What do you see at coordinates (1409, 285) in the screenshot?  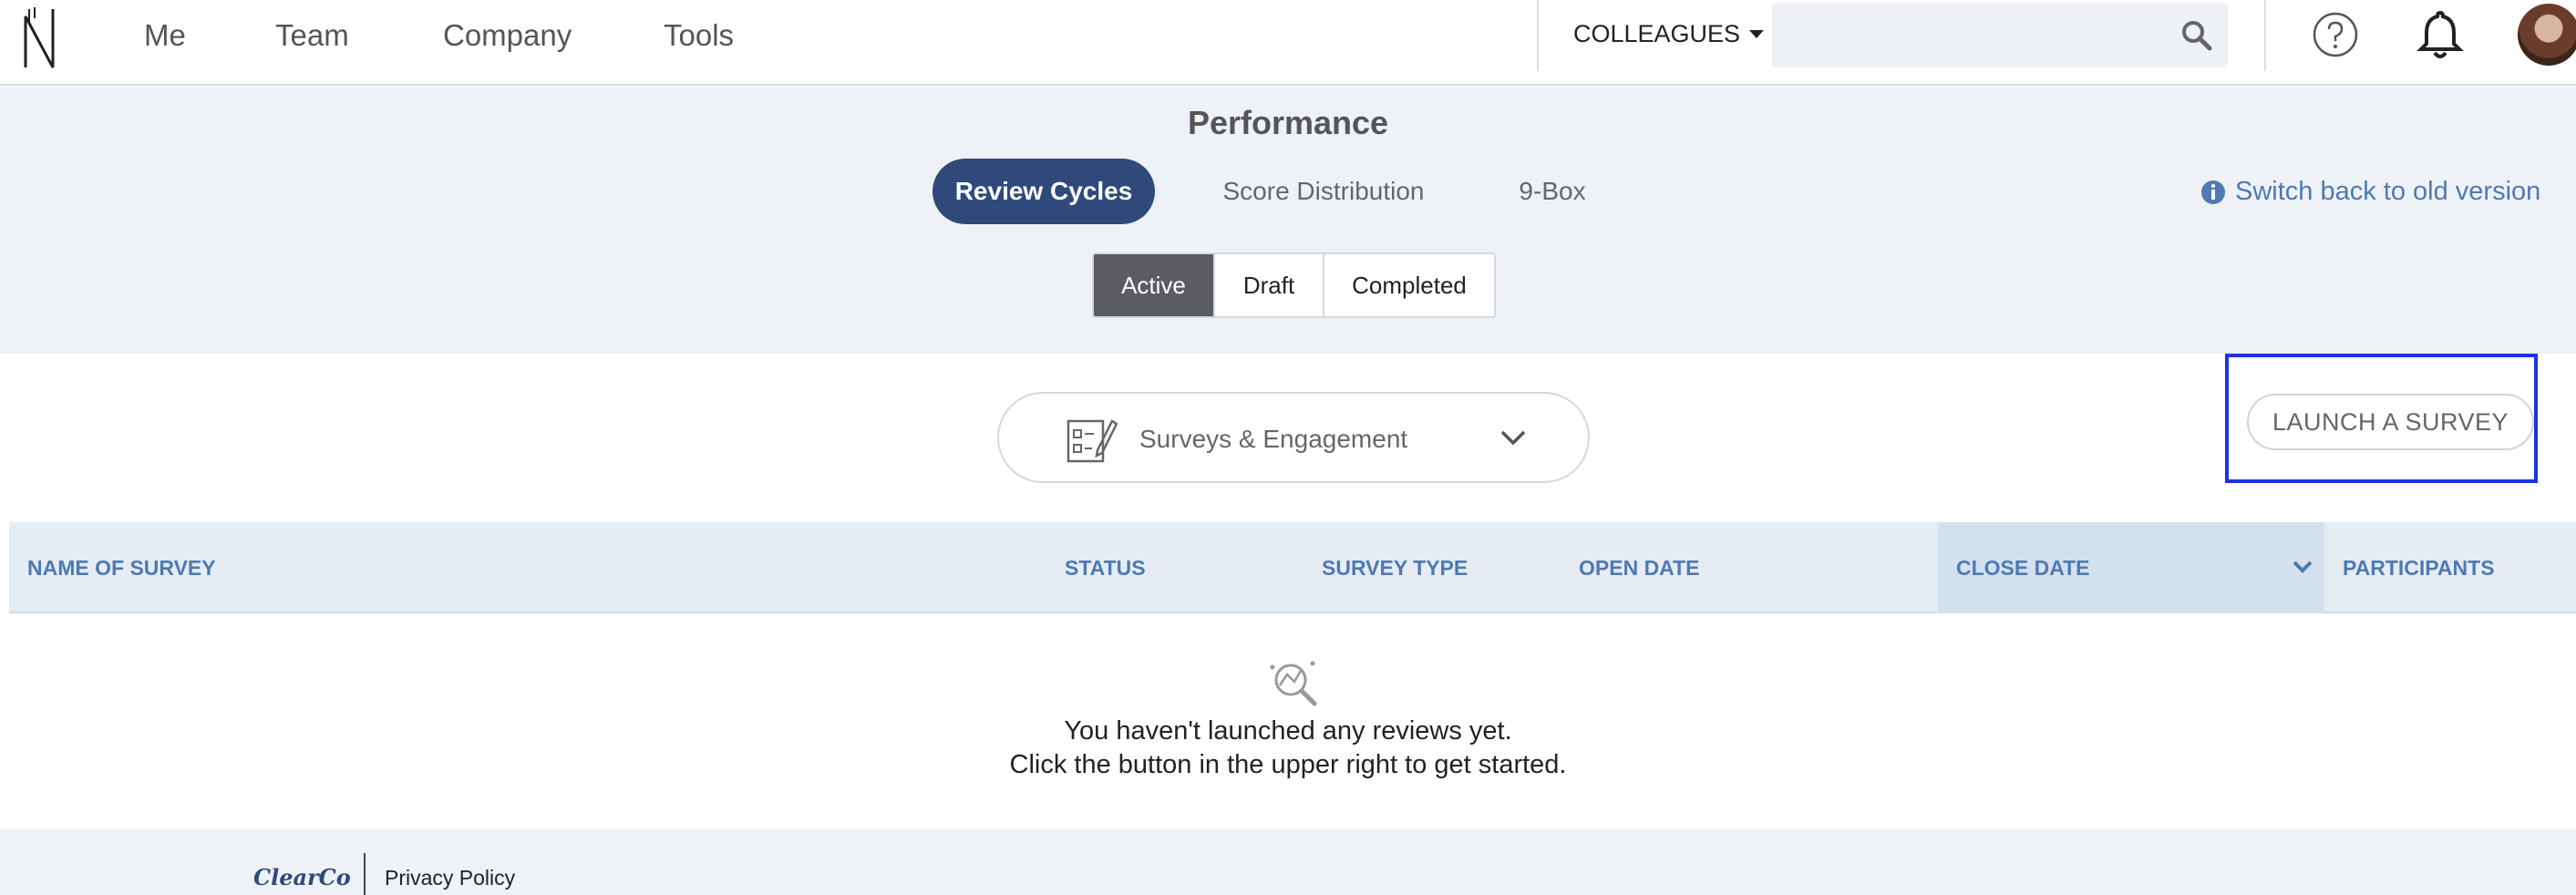 I see `segment-completed: Completed` at bounding box center [1409, 285].